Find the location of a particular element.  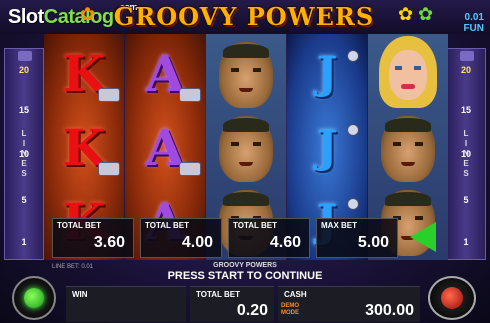

status-message: PRESS START TO CONTINUE is located at coordinates (245, 276).